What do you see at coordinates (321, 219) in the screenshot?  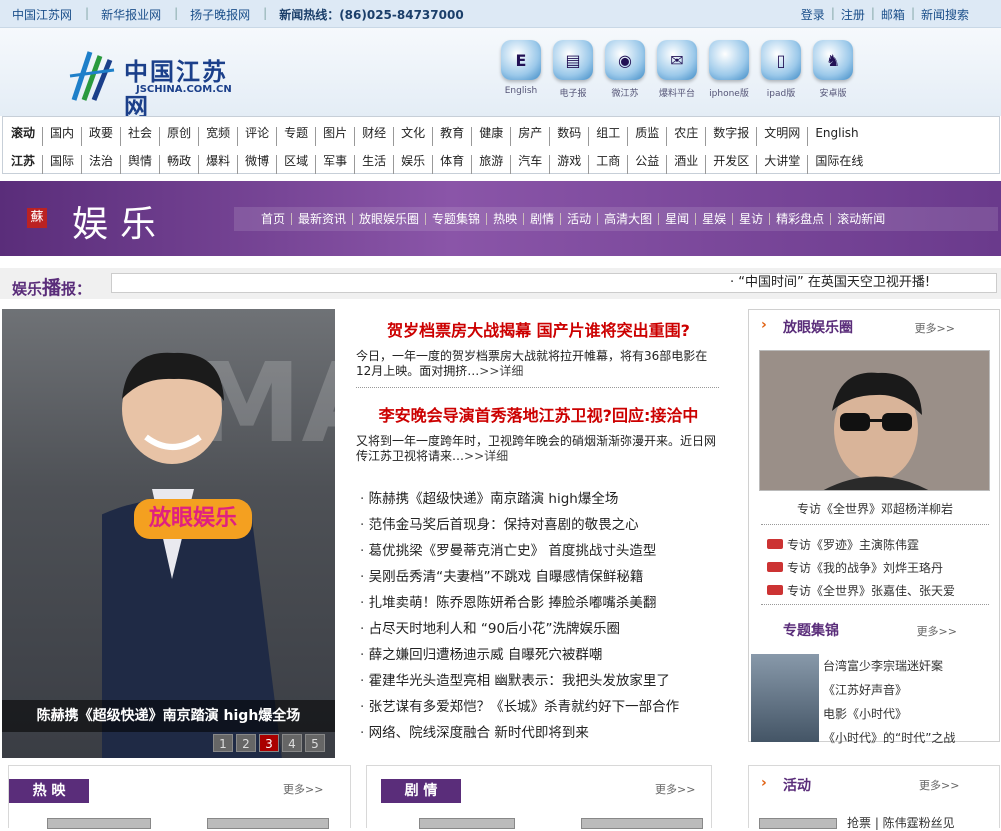 I see `section-nav-item: 最新资讯` at bounding box center [321, 219].